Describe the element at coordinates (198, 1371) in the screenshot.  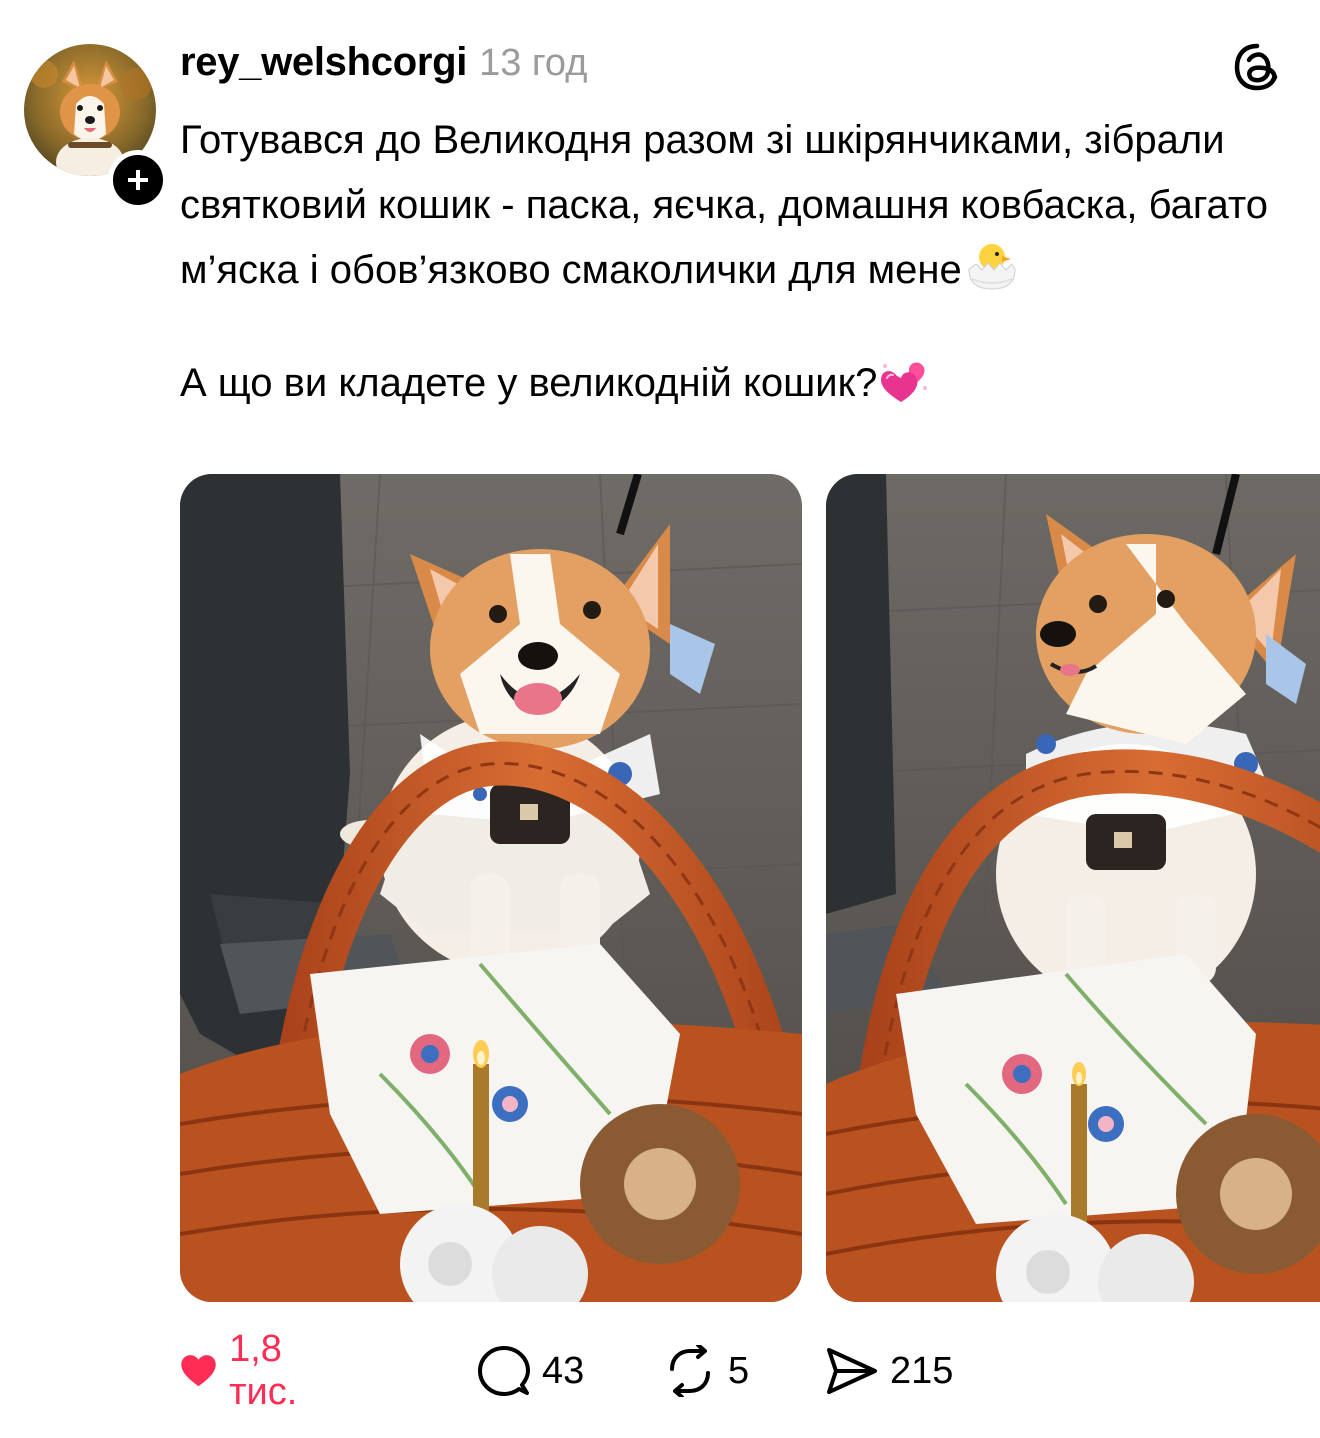
I see `heart-icon` at that location.